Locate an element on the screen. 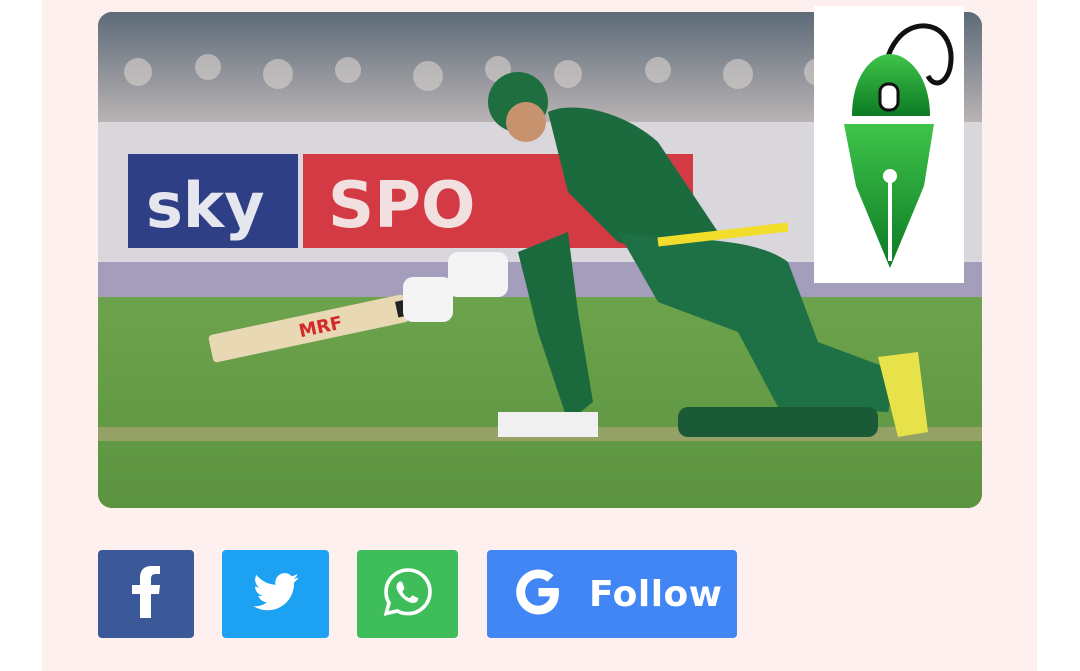 The image size is (1080, 671). facebook-share-button is located at coordinates (146, 594).